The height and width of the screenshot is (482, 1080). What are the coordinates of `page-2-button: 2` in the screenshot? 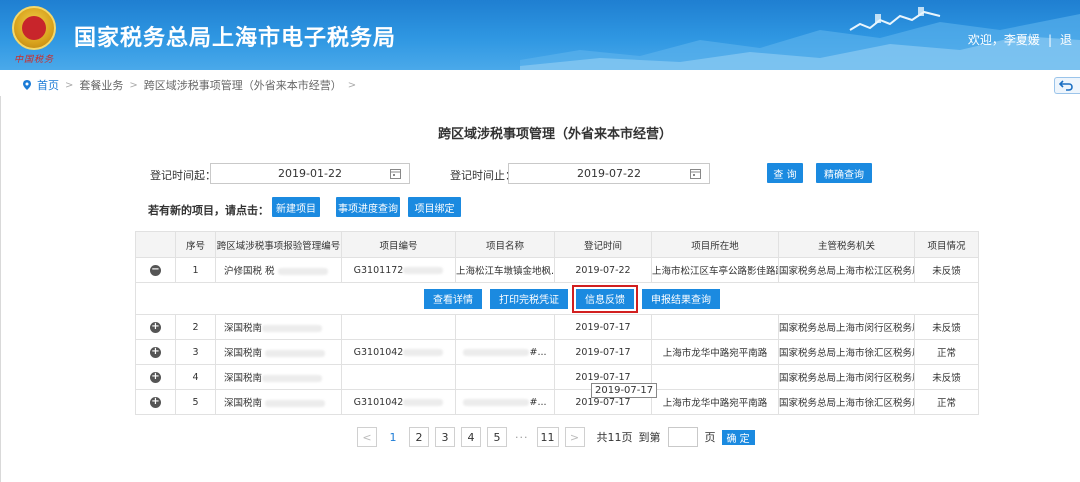 It's located at (419, 437).